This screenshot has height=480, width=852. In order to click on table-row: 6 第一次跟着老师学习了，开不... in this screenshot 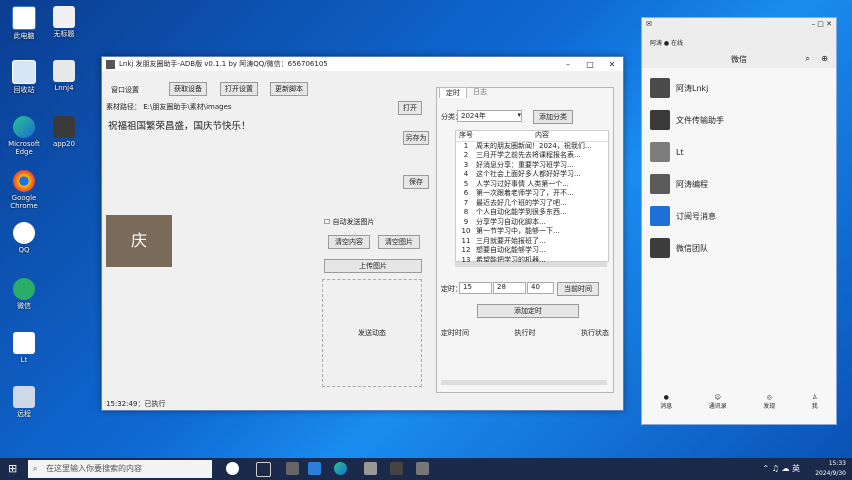, I will do `click(532, 194)`.